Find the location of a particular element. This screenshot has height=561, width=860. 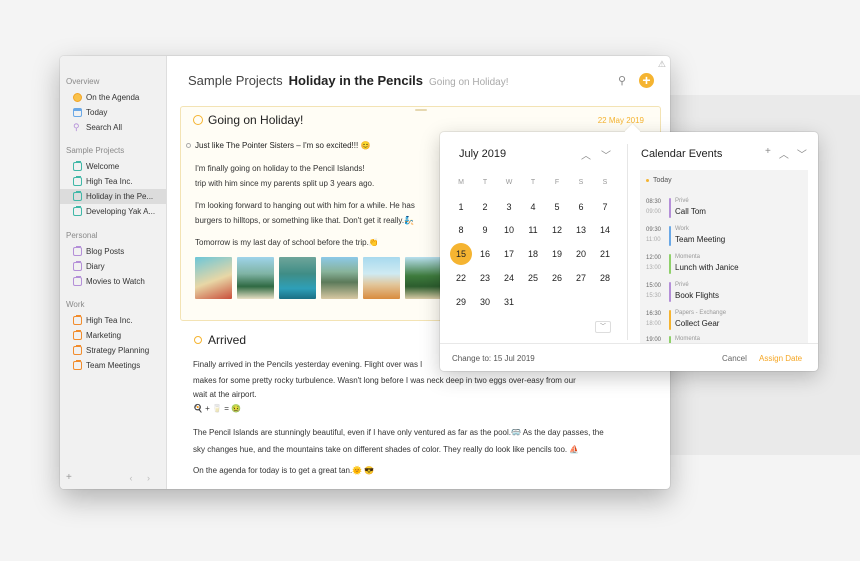

calendar-day: 20 is located at coordinates (581, 254).